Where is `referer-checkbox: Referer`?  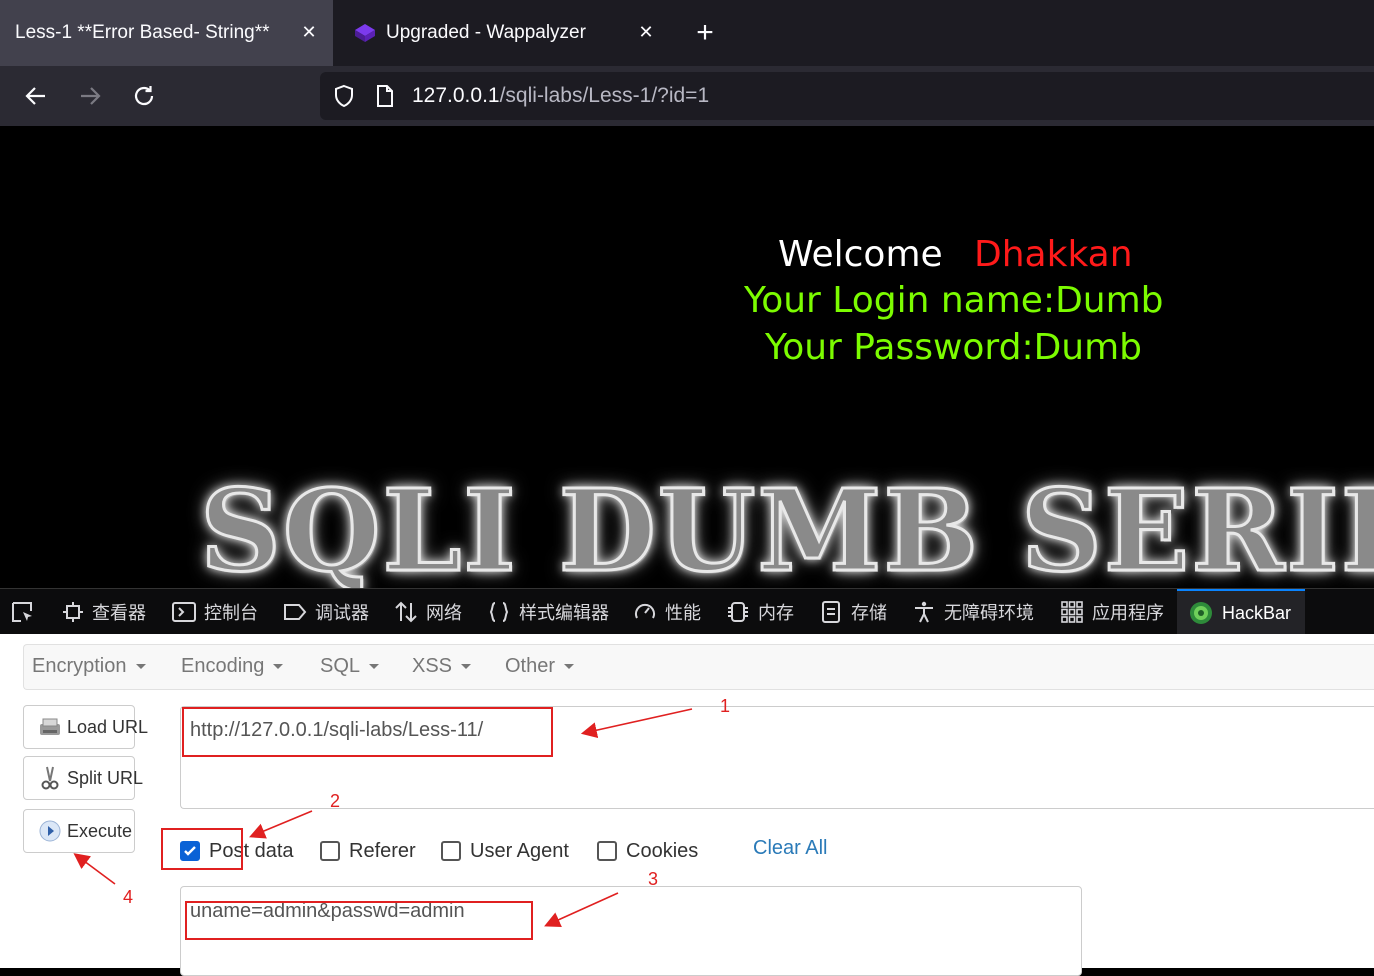 referer-checkbox: Referer is located at coordinates (368, 851).